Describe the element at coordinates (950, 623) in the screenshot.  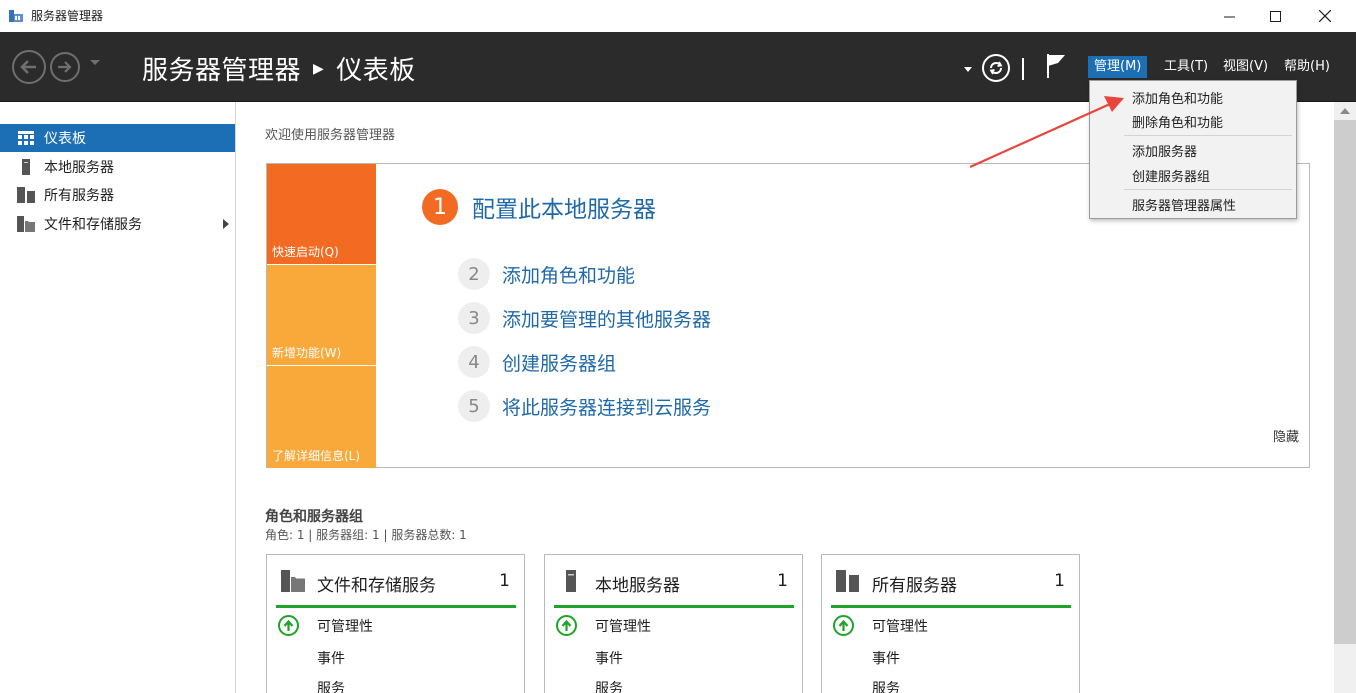
I see `role-card-all-servers: 所有服务器 1 可管理性 事件 服务` at that location.